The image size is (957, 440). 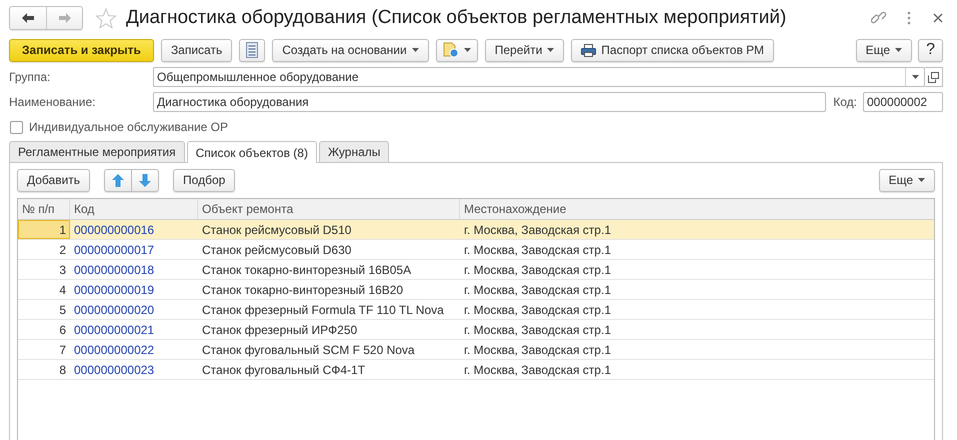 What do you see at coordinates (62, 330) in the screenshot?
I see `table-cell-text: 6` at bounding box center [62, 330].